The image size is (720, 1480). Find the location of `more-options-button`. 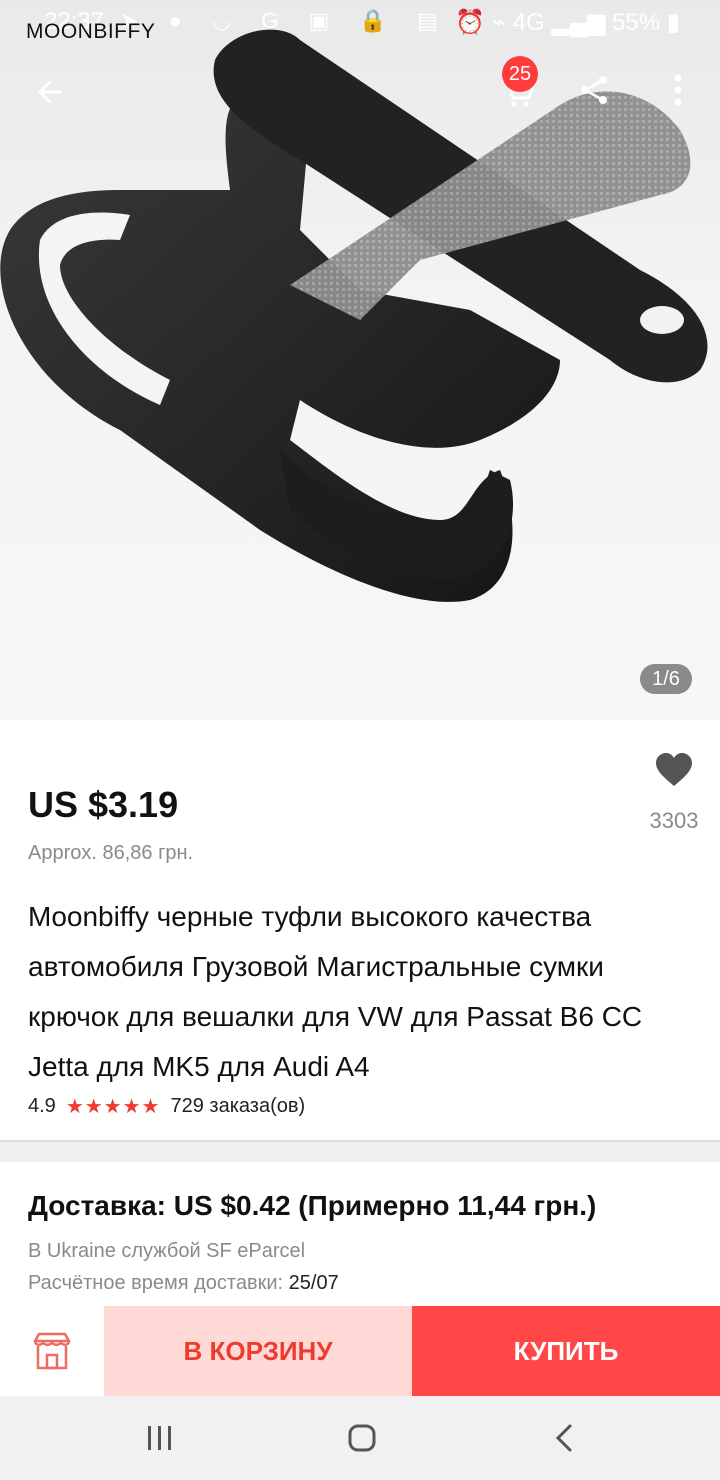

more-options-button is located at coordinates (678, 90).